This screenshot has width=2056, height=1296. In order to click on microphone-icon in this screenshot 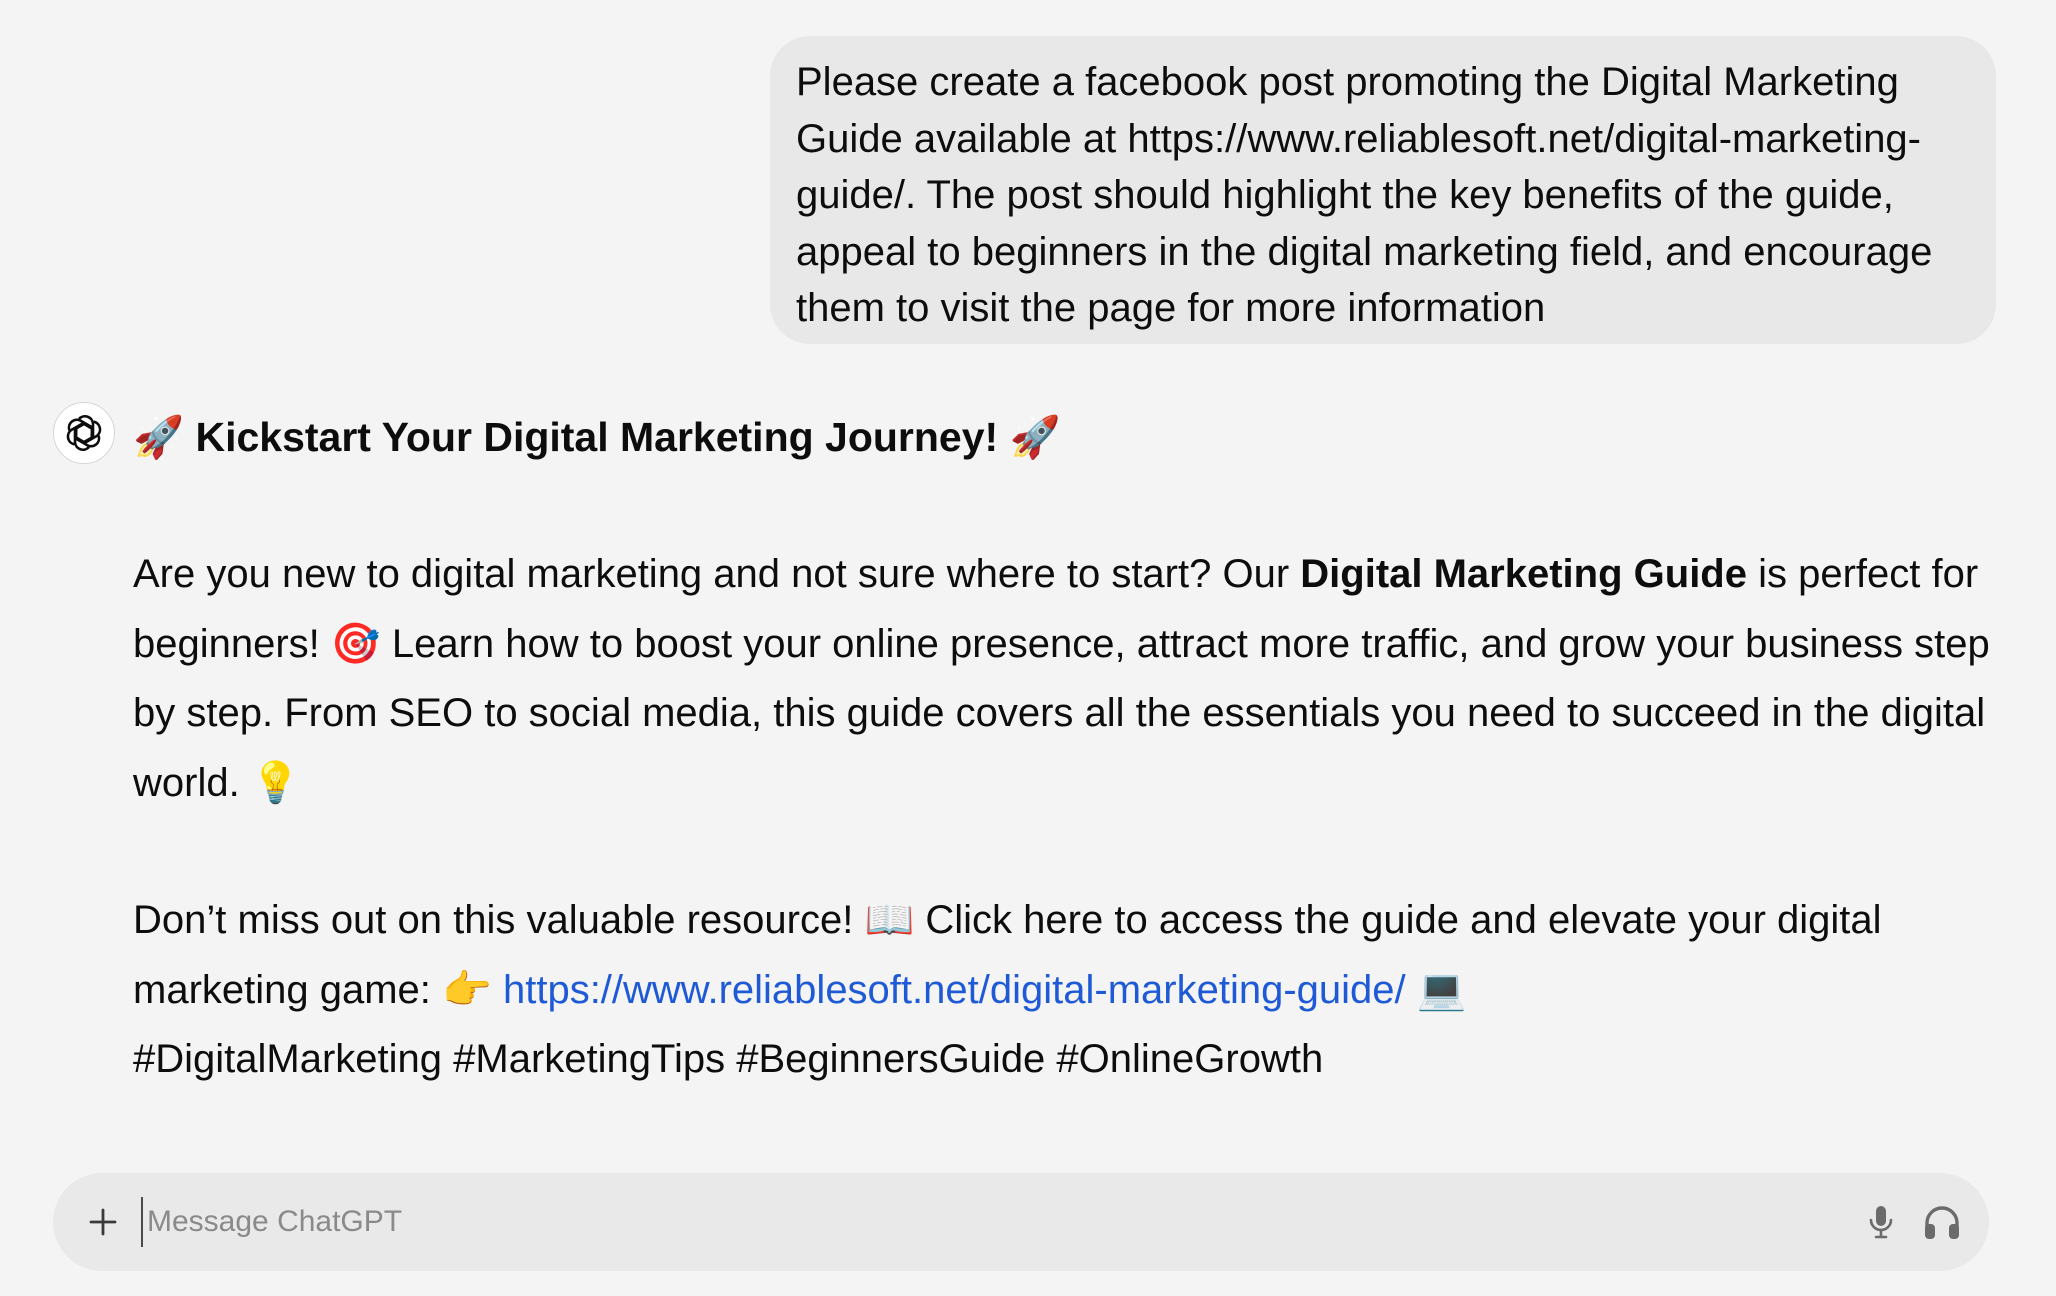, I will do `click(1881, 1222)`.